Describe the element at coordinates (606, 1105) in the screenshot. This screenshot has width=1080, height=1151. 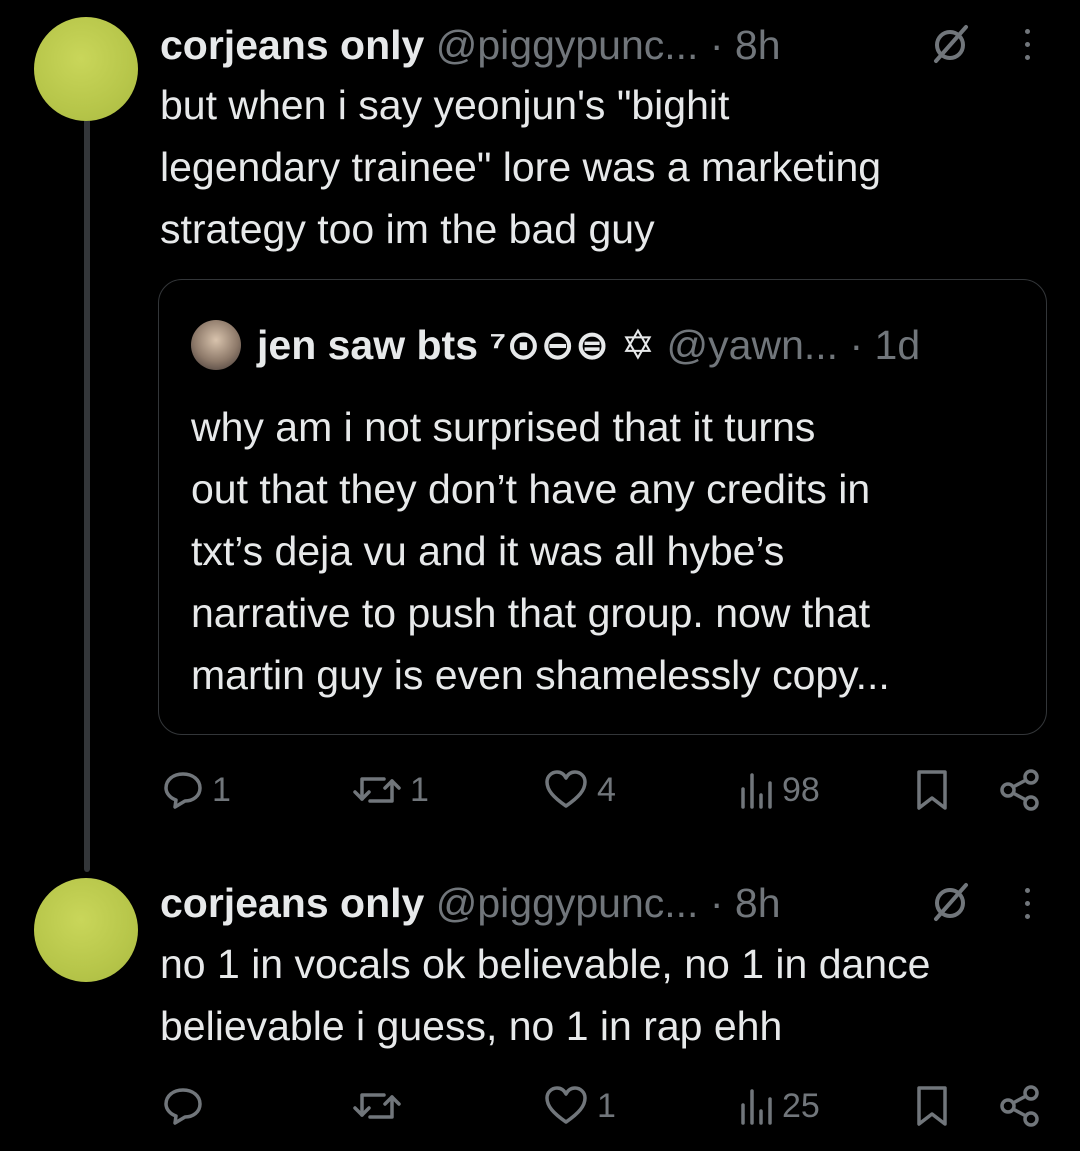
I see `like-count: 1` at that location.